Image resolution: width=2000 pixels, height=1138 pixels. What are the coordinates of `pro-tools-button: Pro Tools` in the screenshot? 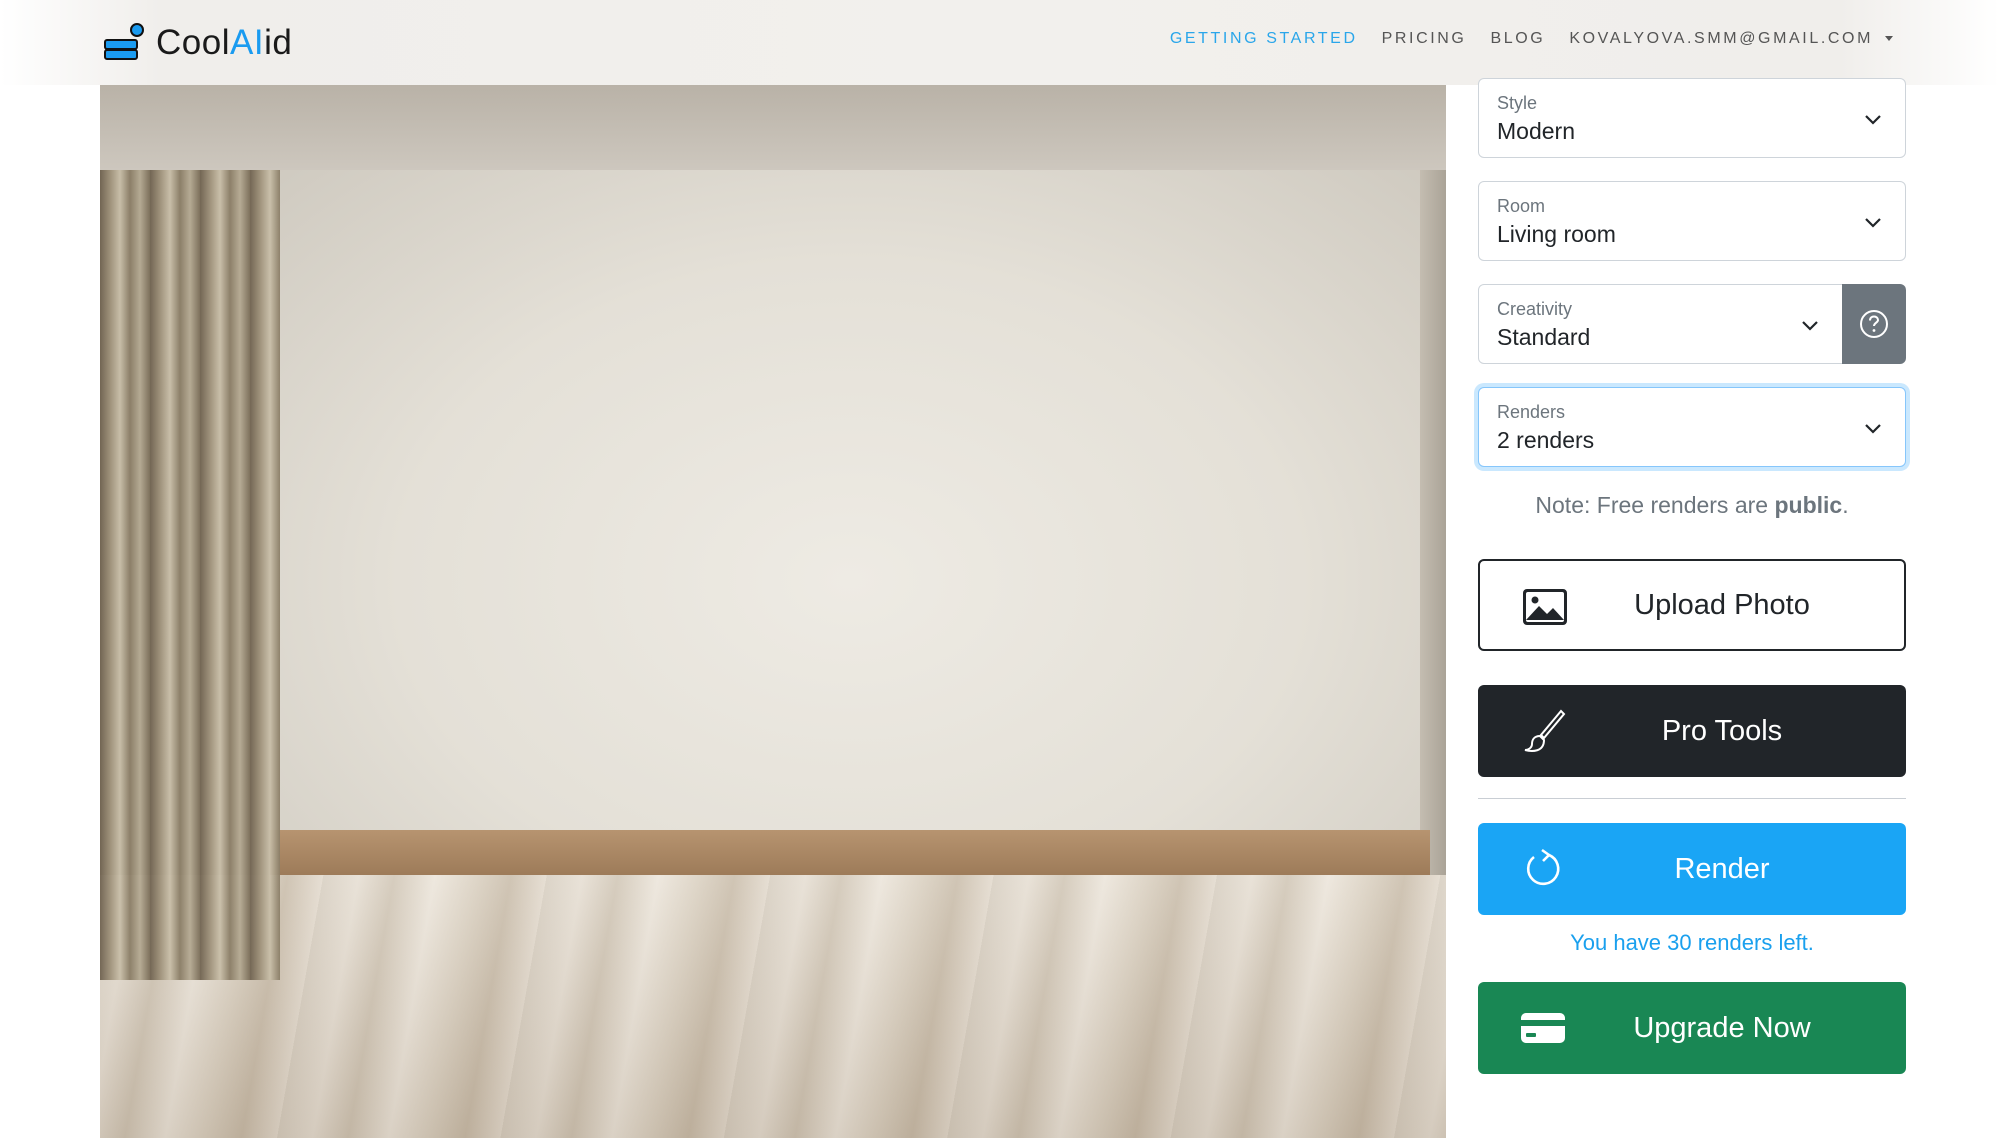 It's located at (1692, 731).